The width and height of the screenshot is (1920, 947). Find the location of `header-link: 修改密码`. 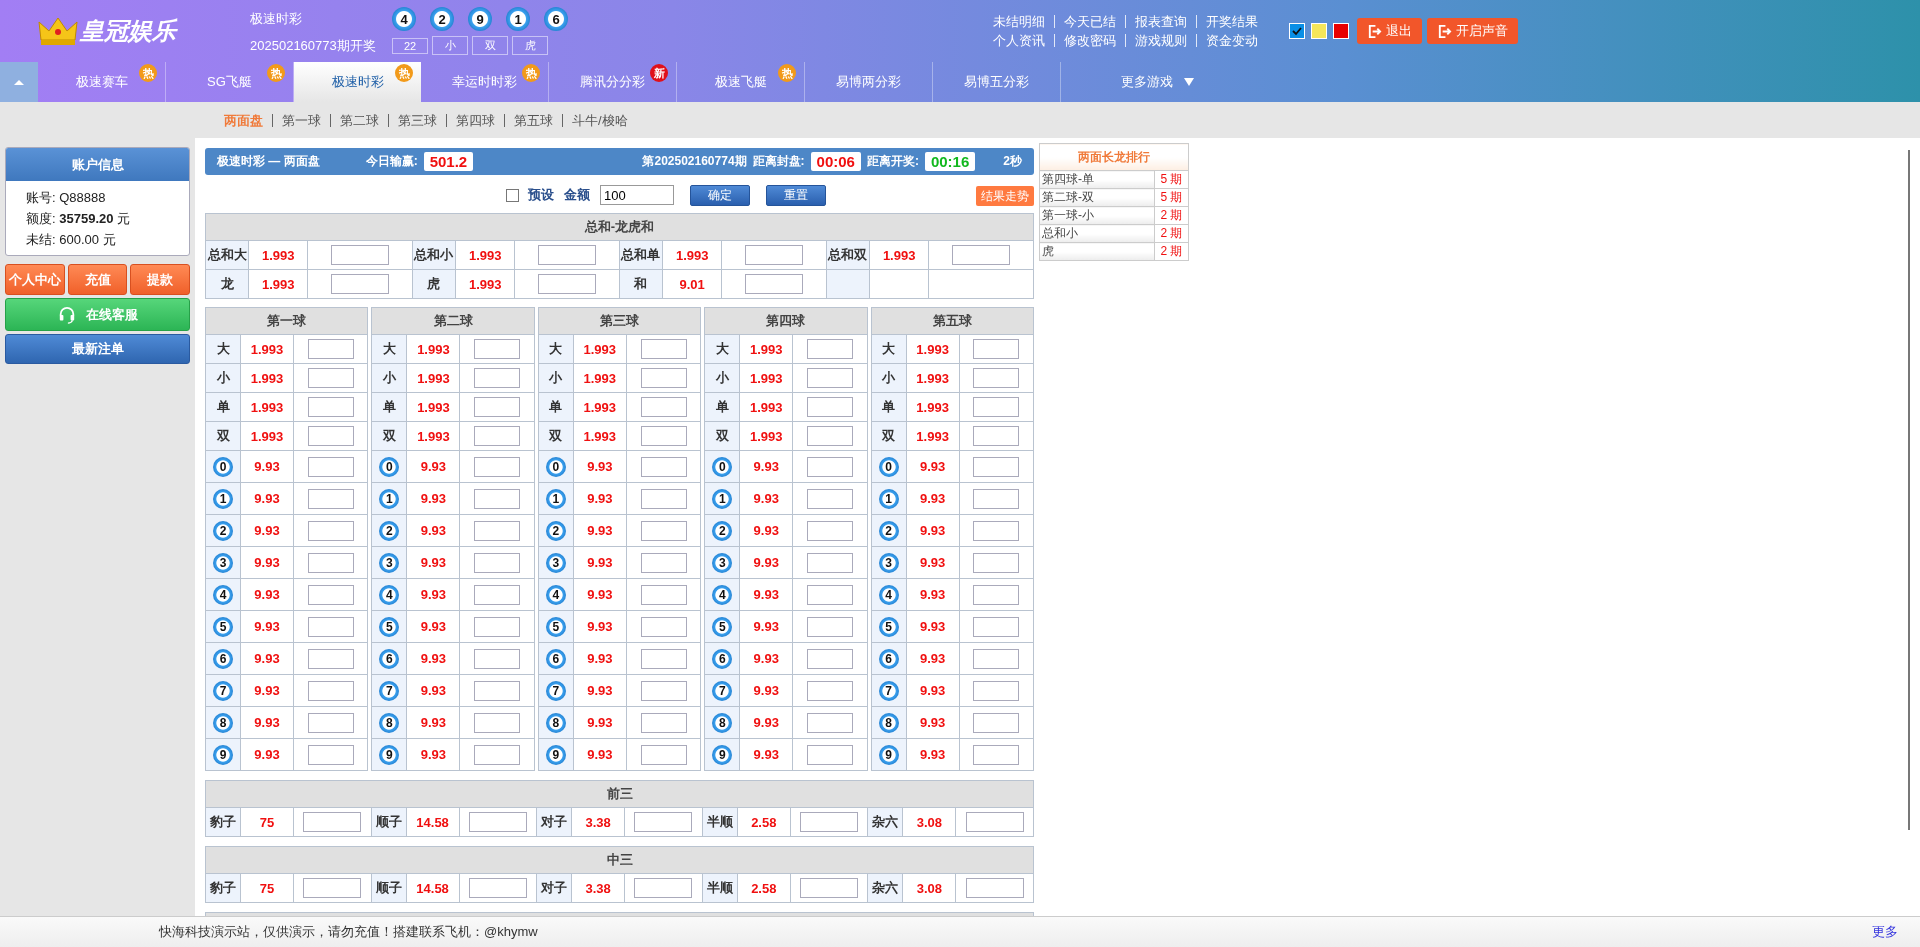

header-link: 修改密码 is located at coordinates (1089, 40).